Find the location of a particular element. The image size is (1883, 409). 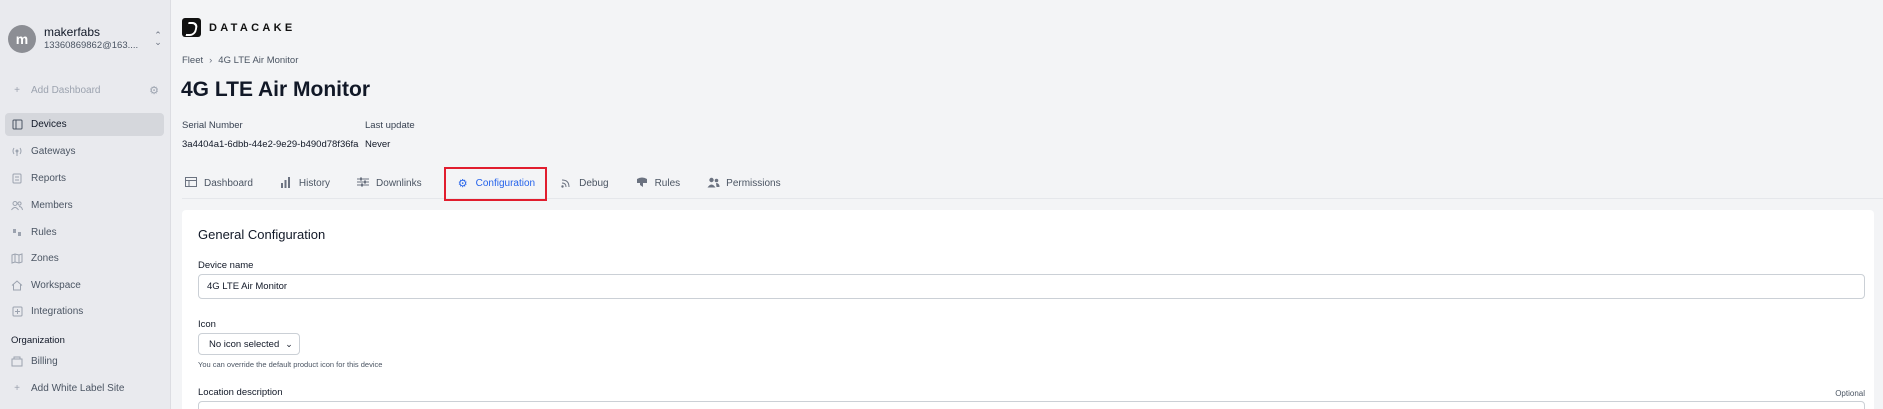

serial-number-label: Serial Number is located at coordinates (212, 125).